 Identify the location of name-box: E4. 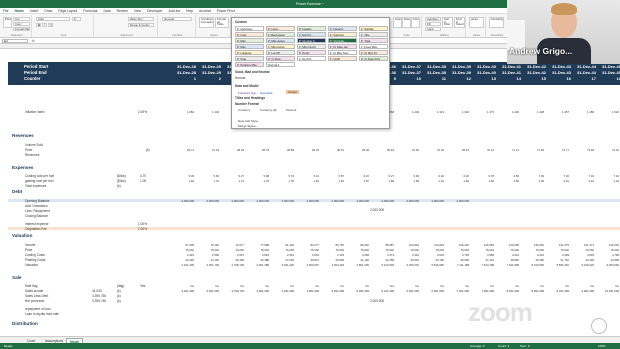
(15, 41).